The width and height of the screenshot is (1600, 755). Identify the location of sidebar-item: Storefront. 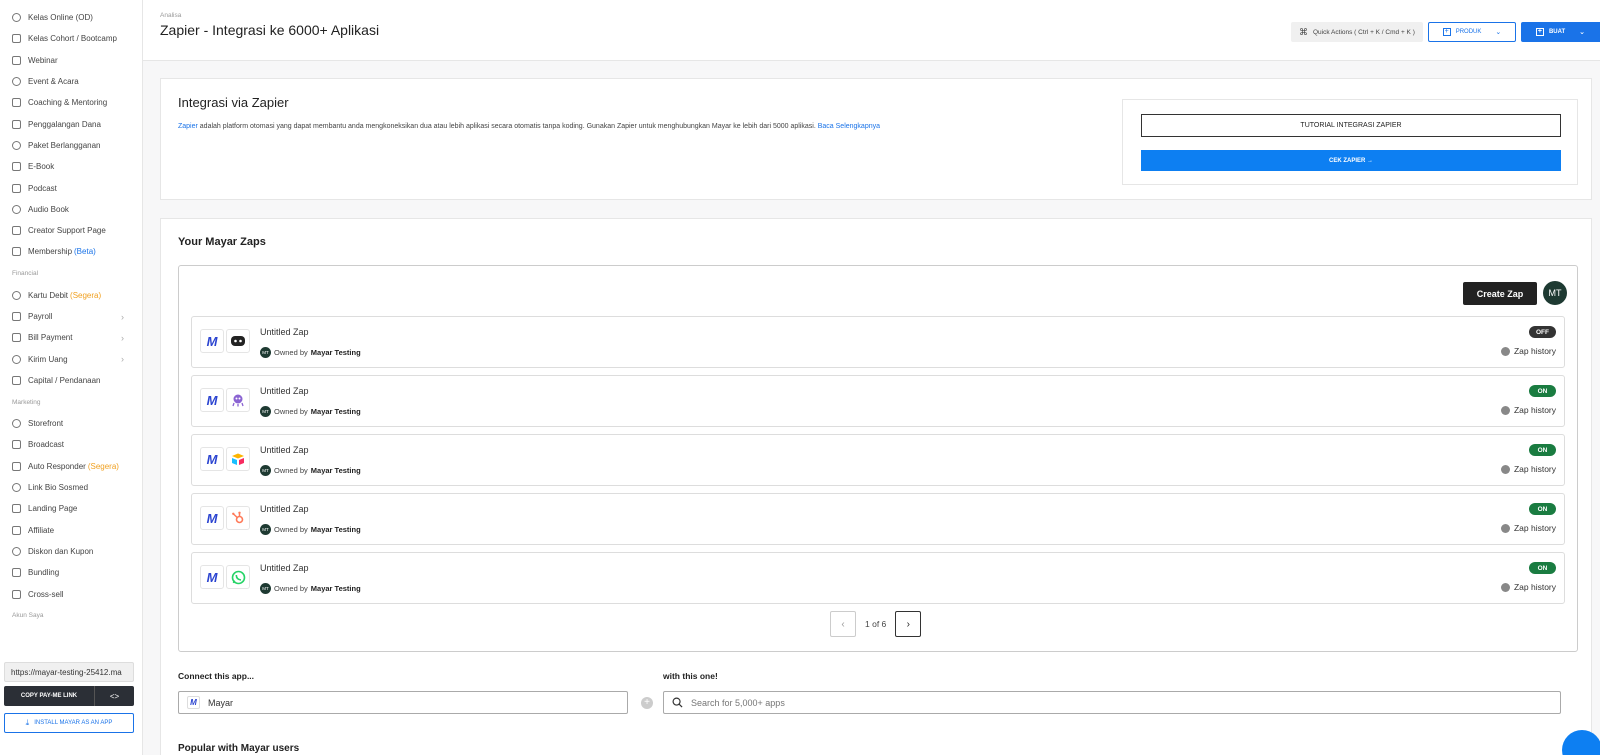
(71, 423).